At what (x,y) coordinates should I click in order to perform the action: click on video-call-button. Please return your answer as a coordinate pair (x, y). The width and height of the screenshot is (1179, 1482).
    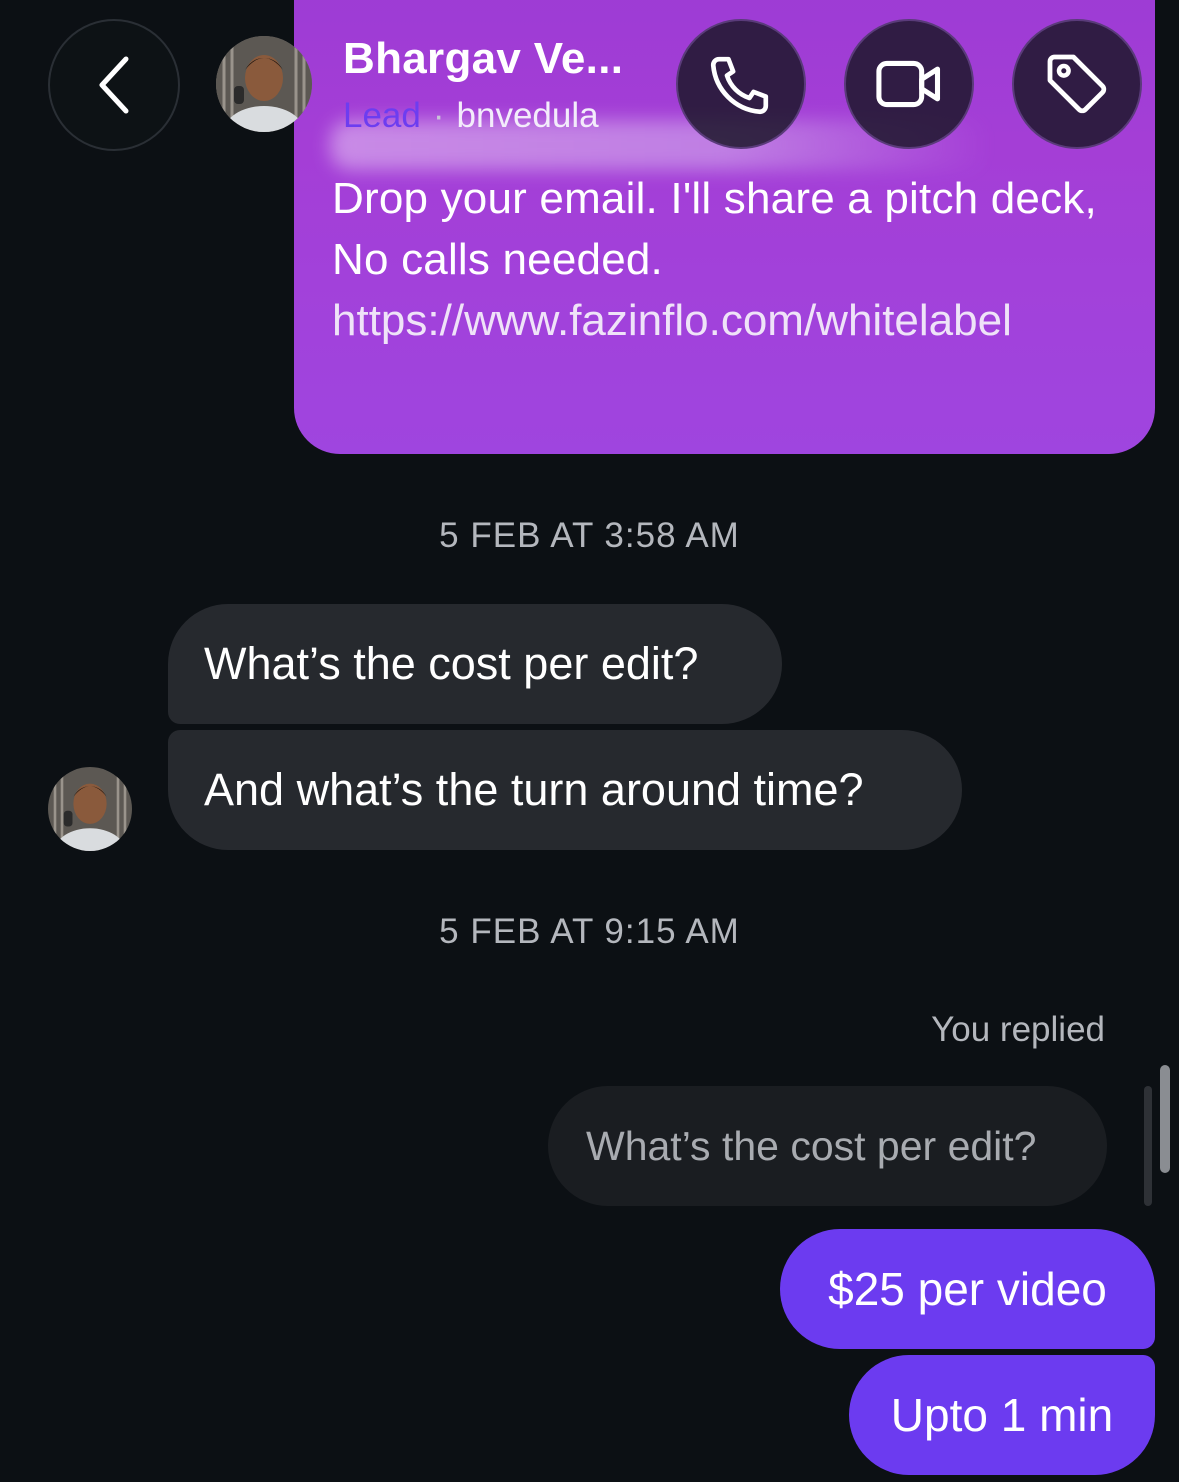
    Looking at the image, I should click on (909, 84).